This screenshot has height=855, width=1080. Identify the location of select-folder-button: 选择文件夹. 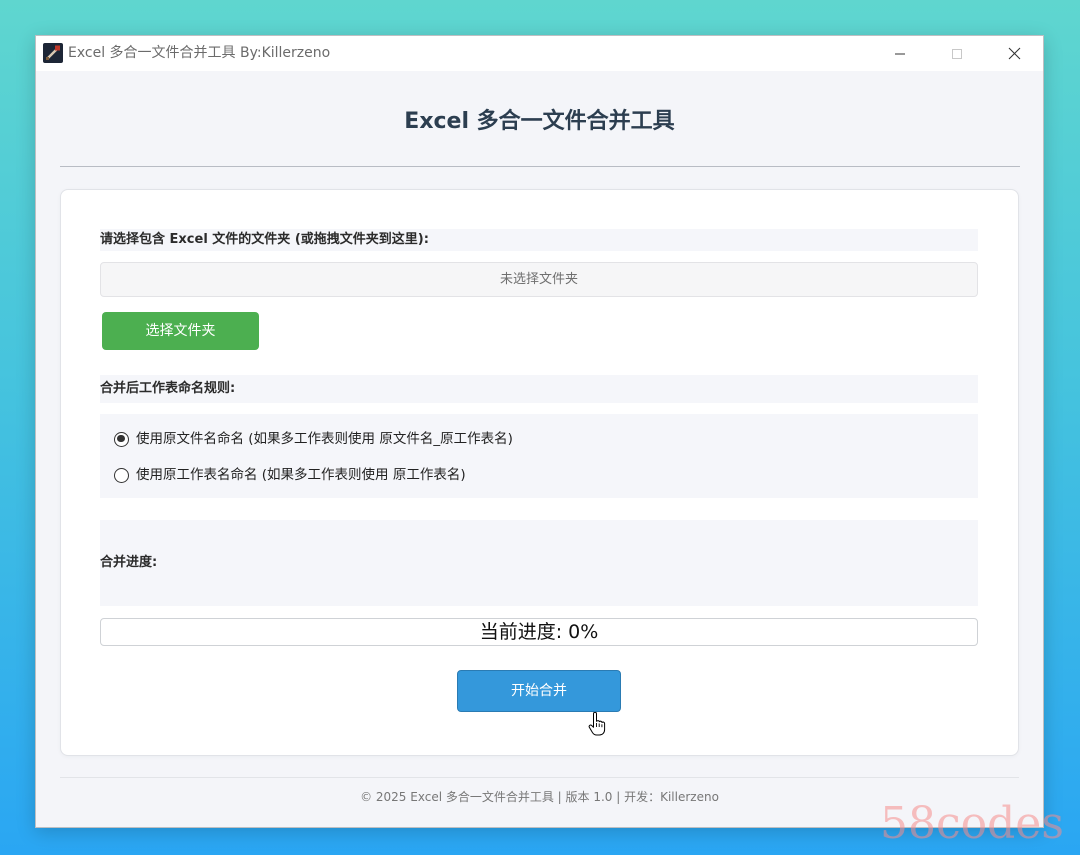
(180, 331).